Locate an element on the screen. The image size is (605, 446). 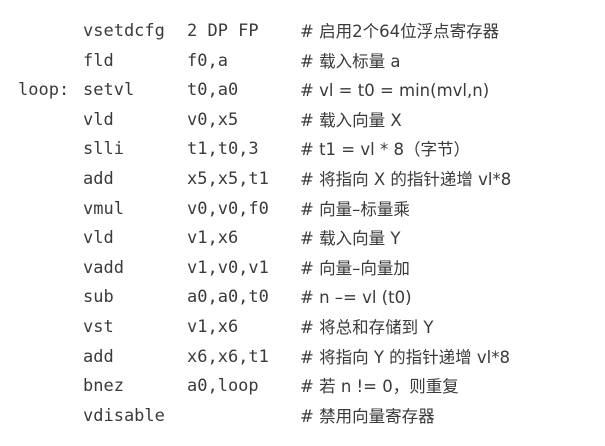
code-line: vmul v0,v0,f0 # 向量–标量乘 is located at coordinates (302, 210).